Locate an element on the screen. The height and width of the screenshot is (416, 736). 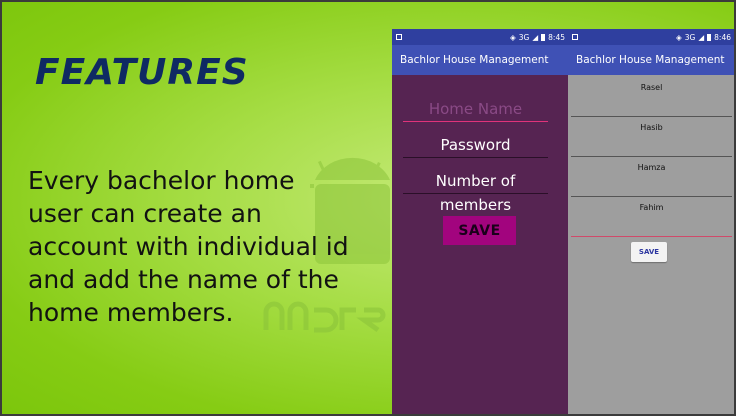
status-time: 8:46 is located at coordinates (722, 37).